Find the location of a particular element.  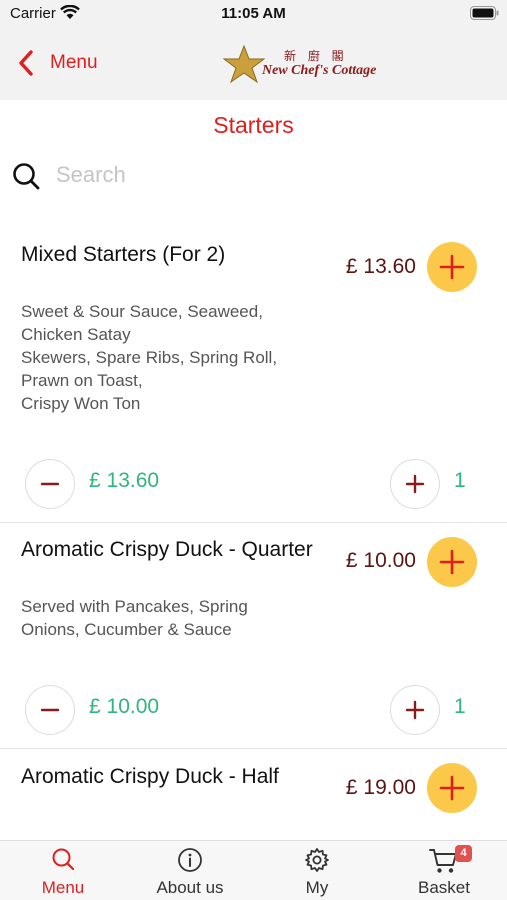

search-bar is located at coordinates (253, 176).